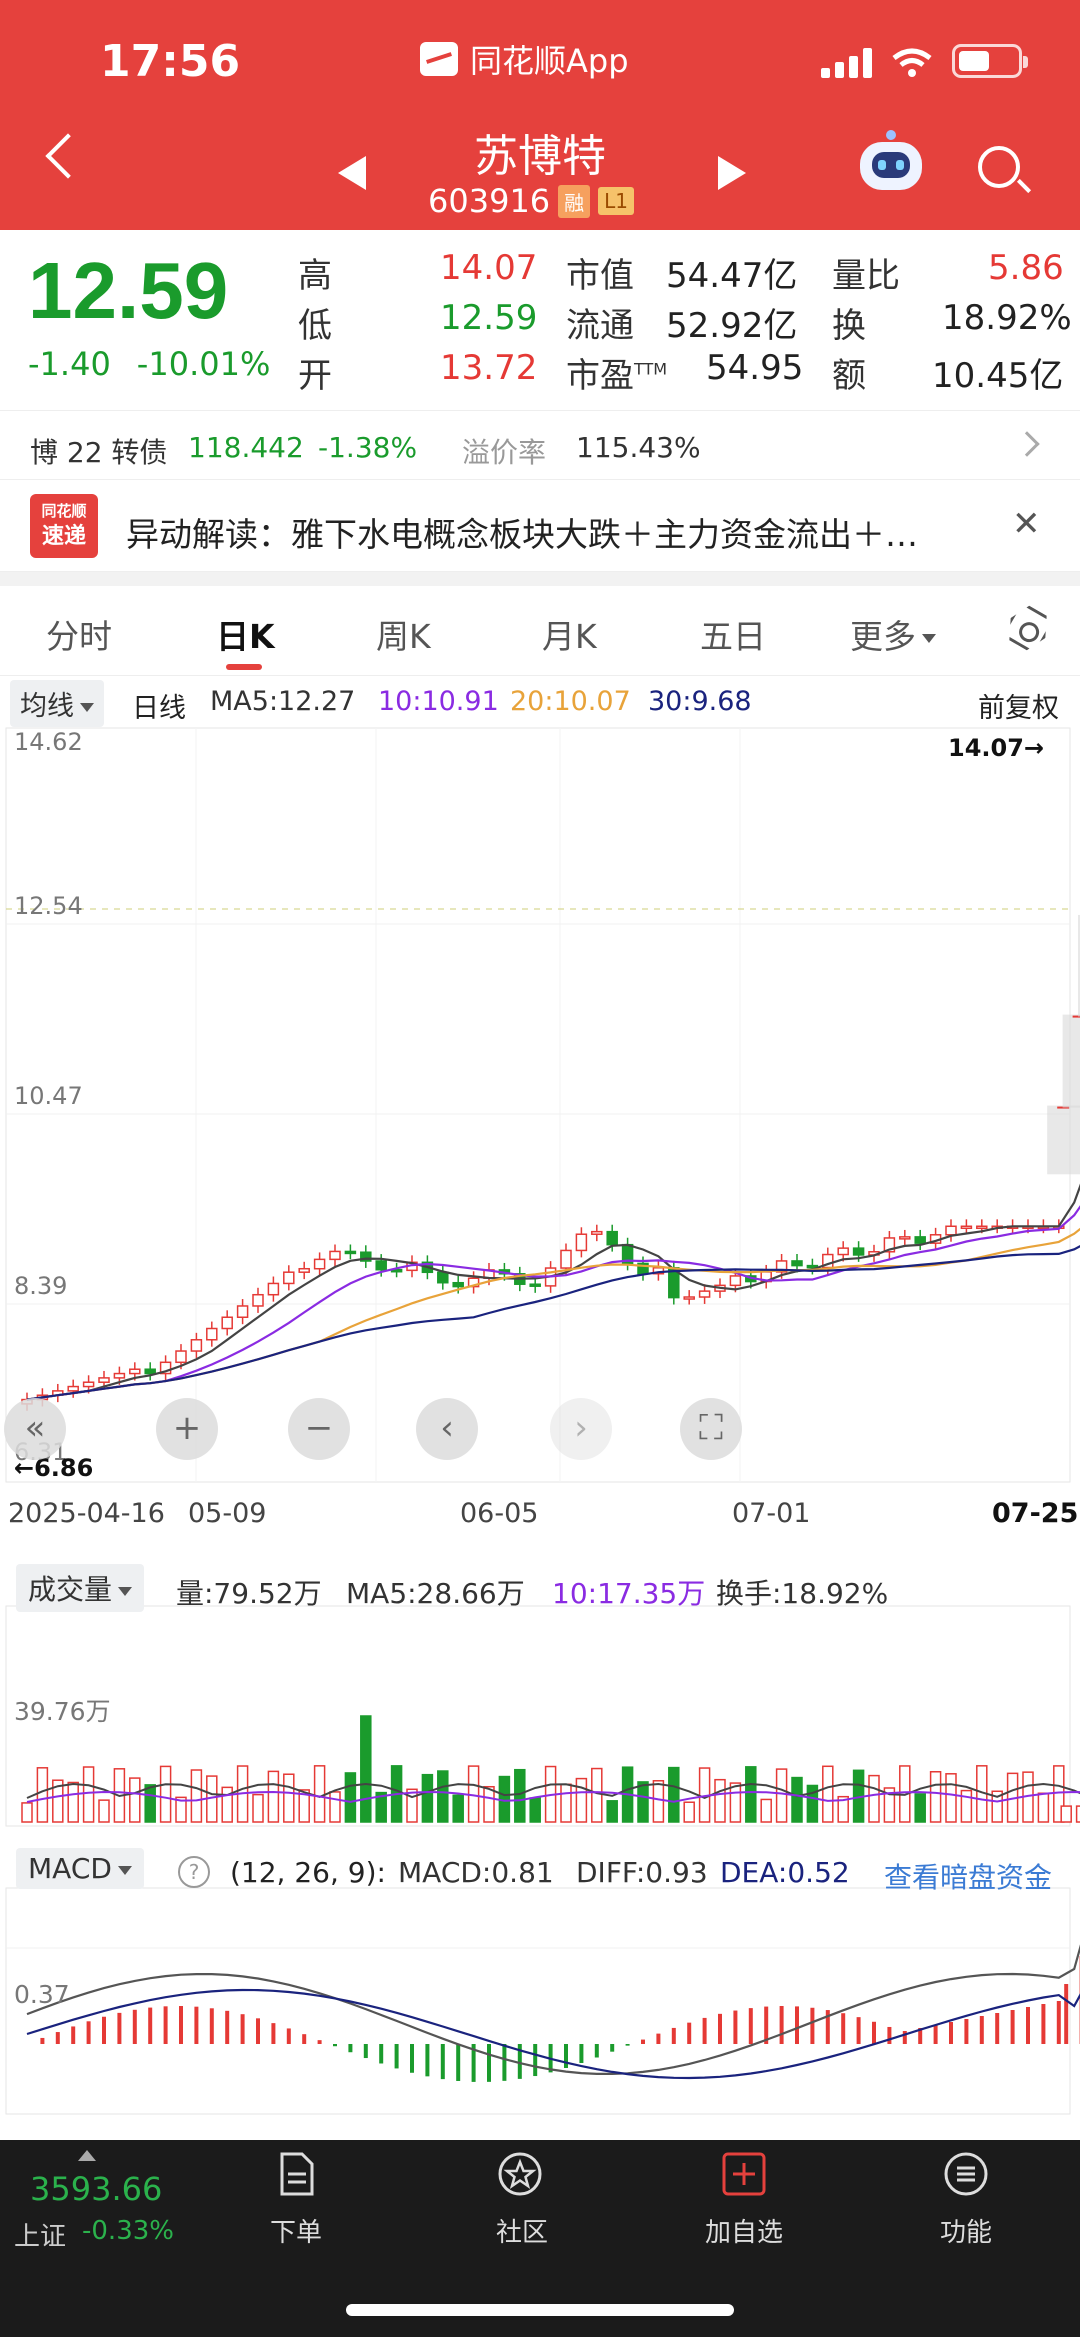 Image resolution: width=1080 pixels, height=2337 pixels. Describe the element at coordinates (891, 165) in the screenshot. I see `robot-eyes` at that location.